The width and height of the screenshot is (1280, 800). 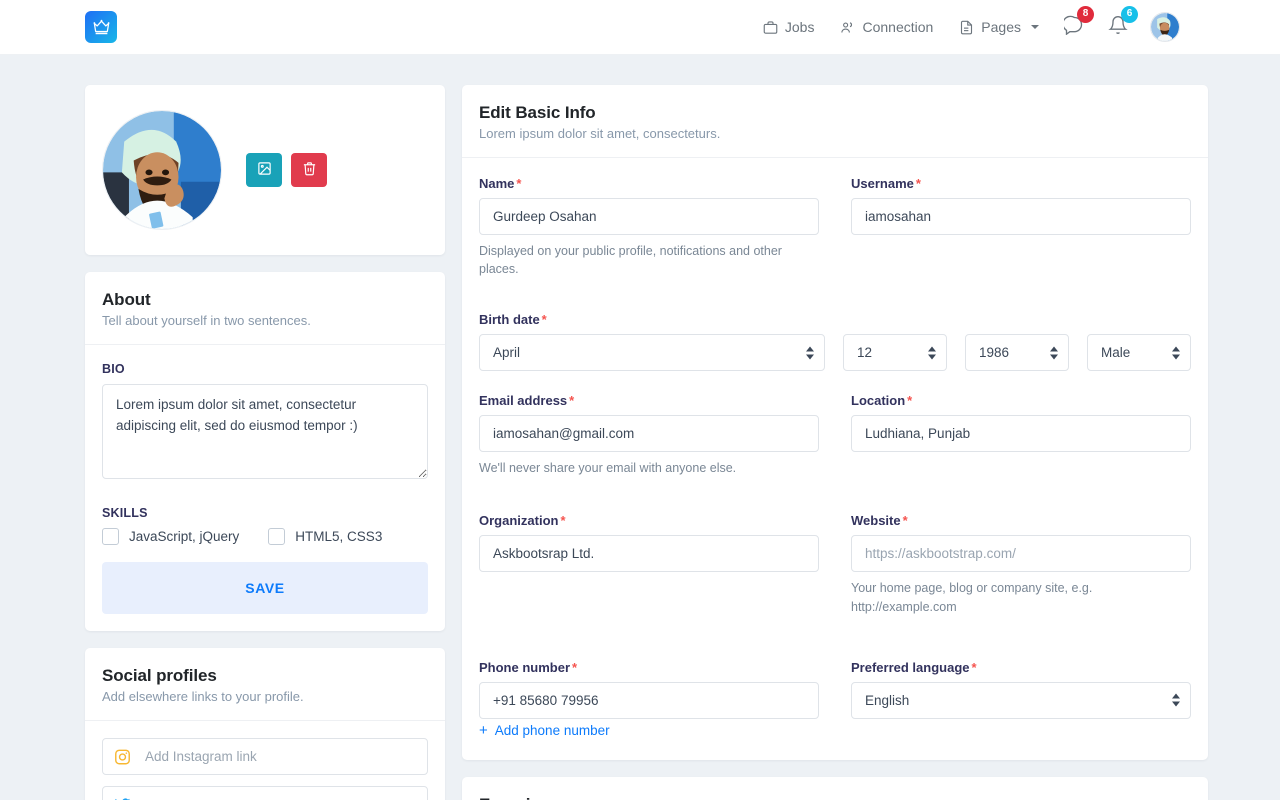 I want to click on location-input, so click(x=1021, y=434).